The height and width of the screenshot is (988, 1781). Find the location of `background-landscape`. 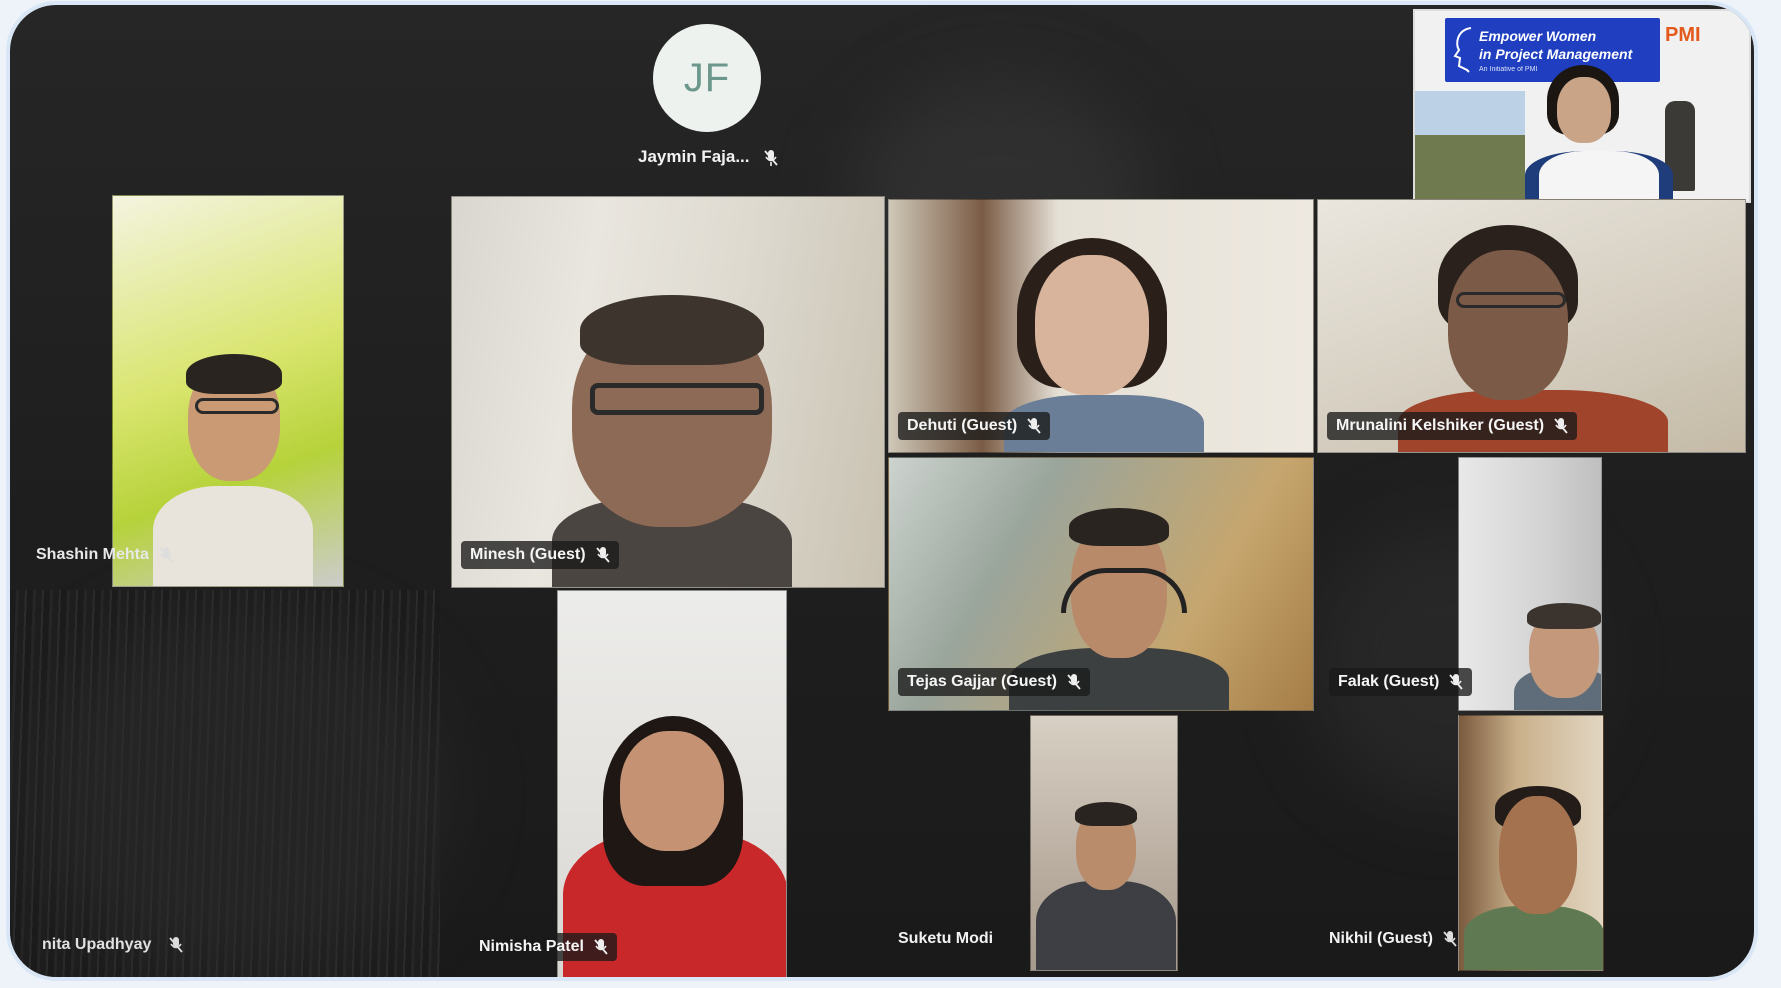

background-landscape is located at coordinates (1470, 146).